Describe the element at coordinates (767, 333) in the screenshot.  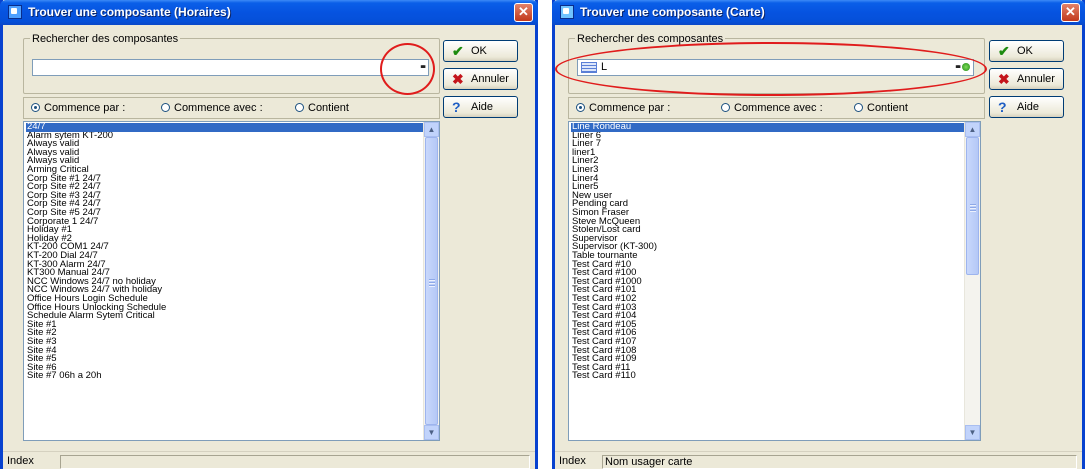
I see `list-item: Test Card #106` at that location.